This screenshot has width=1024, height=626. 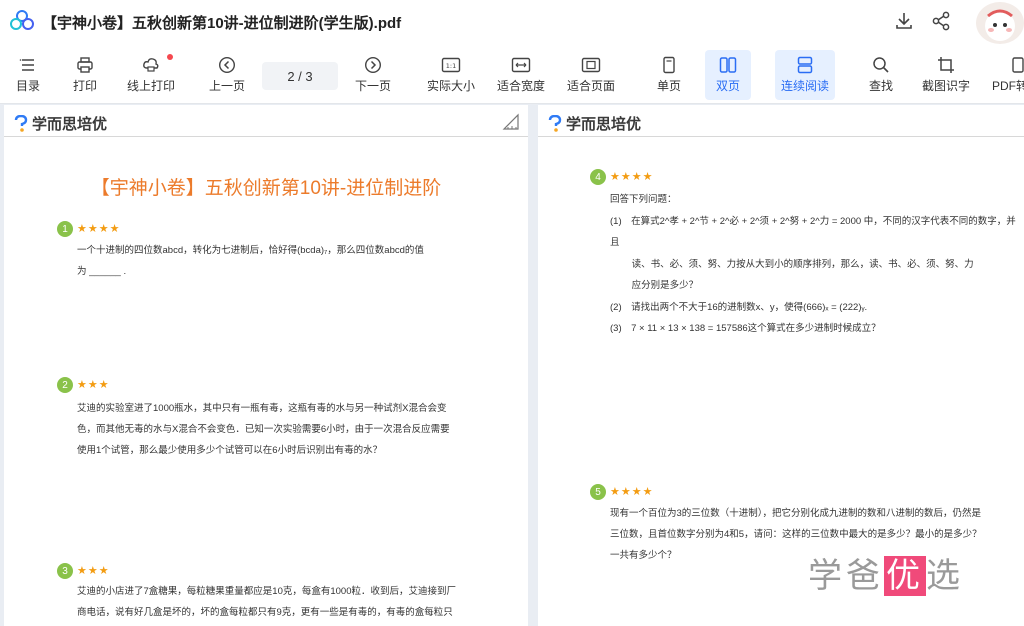 What do you see at coordinates (598, 492) in the screenshot?
I see `question-number-badge: 5` at bounding box center [598, 492].